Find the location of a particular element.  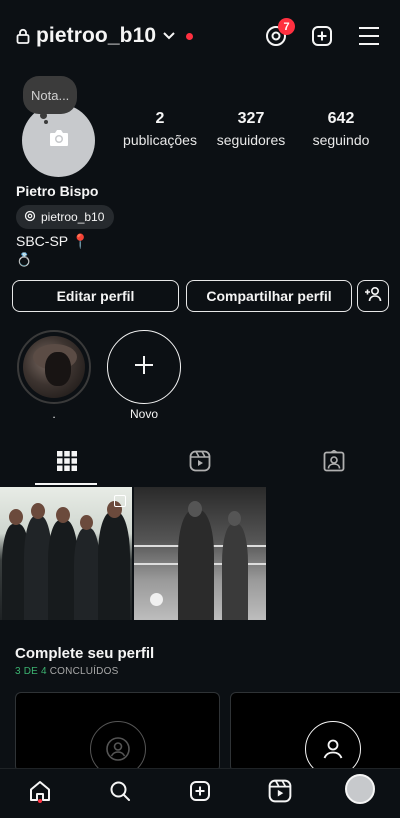

highlight-thumbnail is located at coordinates (54, 367).